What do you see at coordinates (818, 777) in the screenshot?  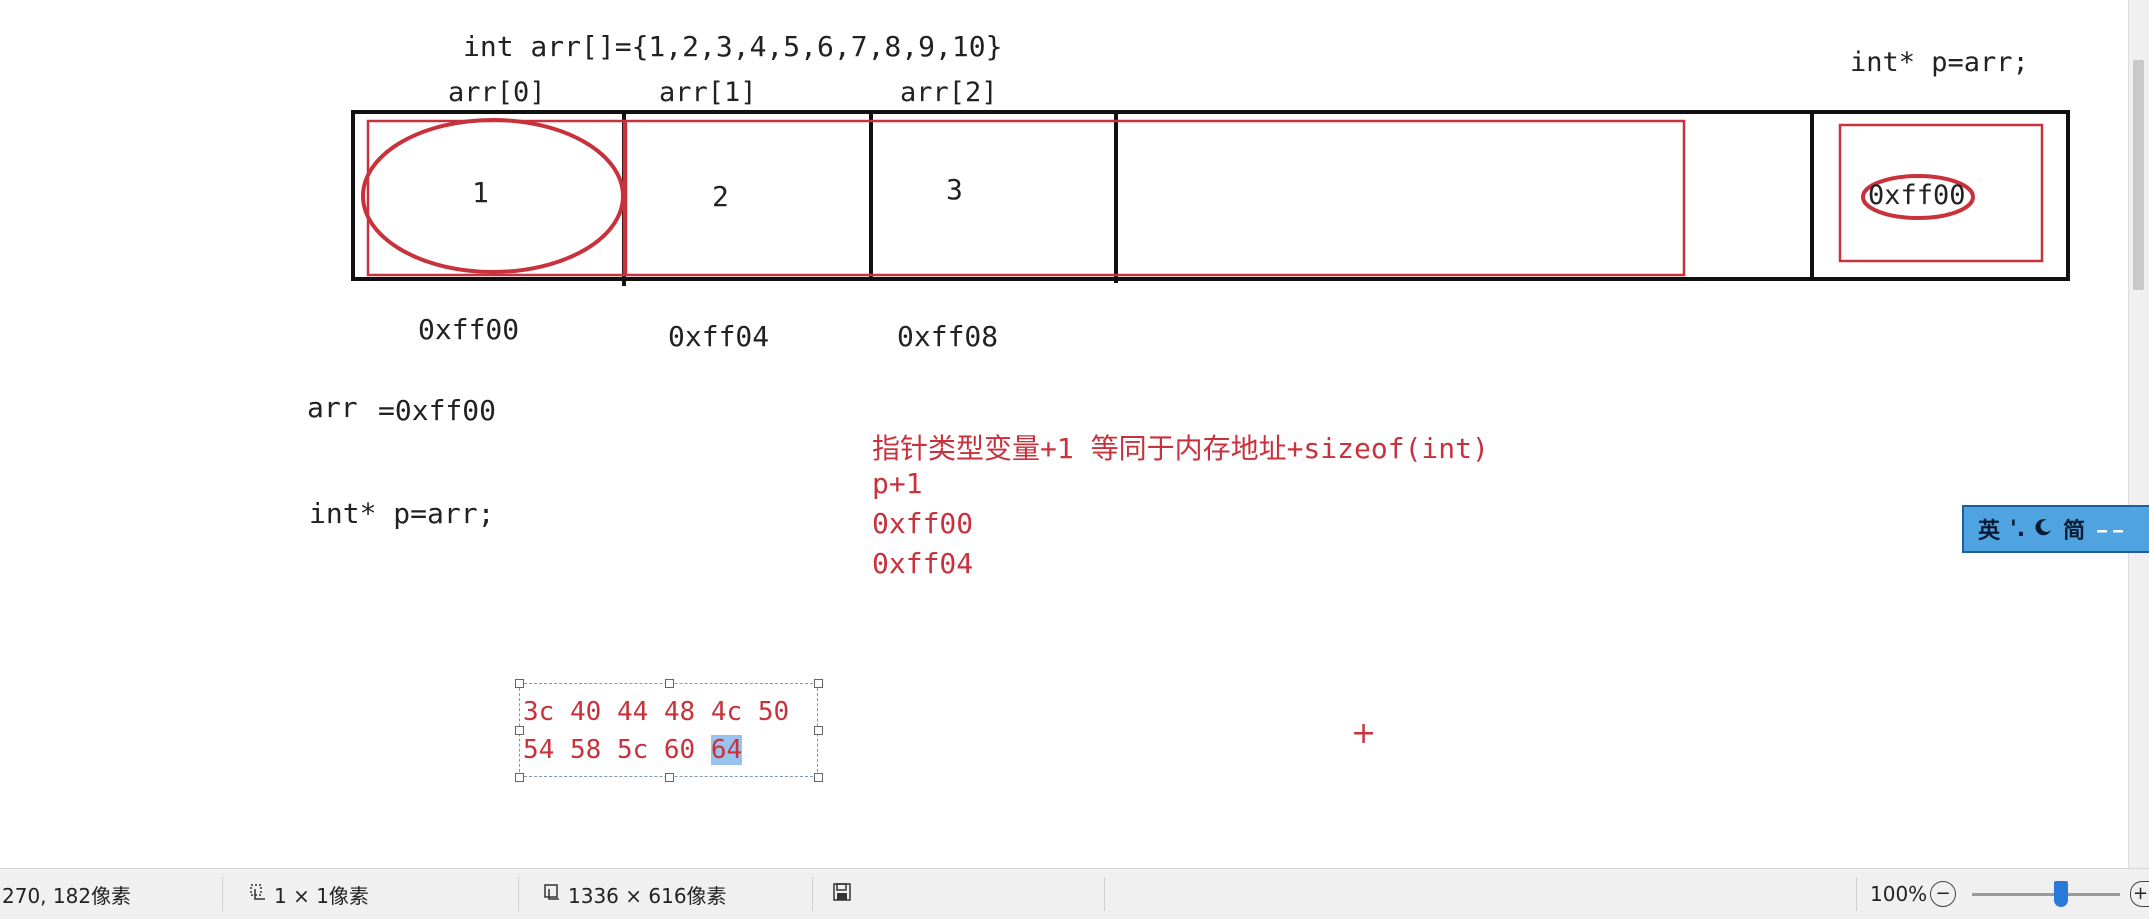 I see `resize-handle-br` at bounding box center [818, 777].